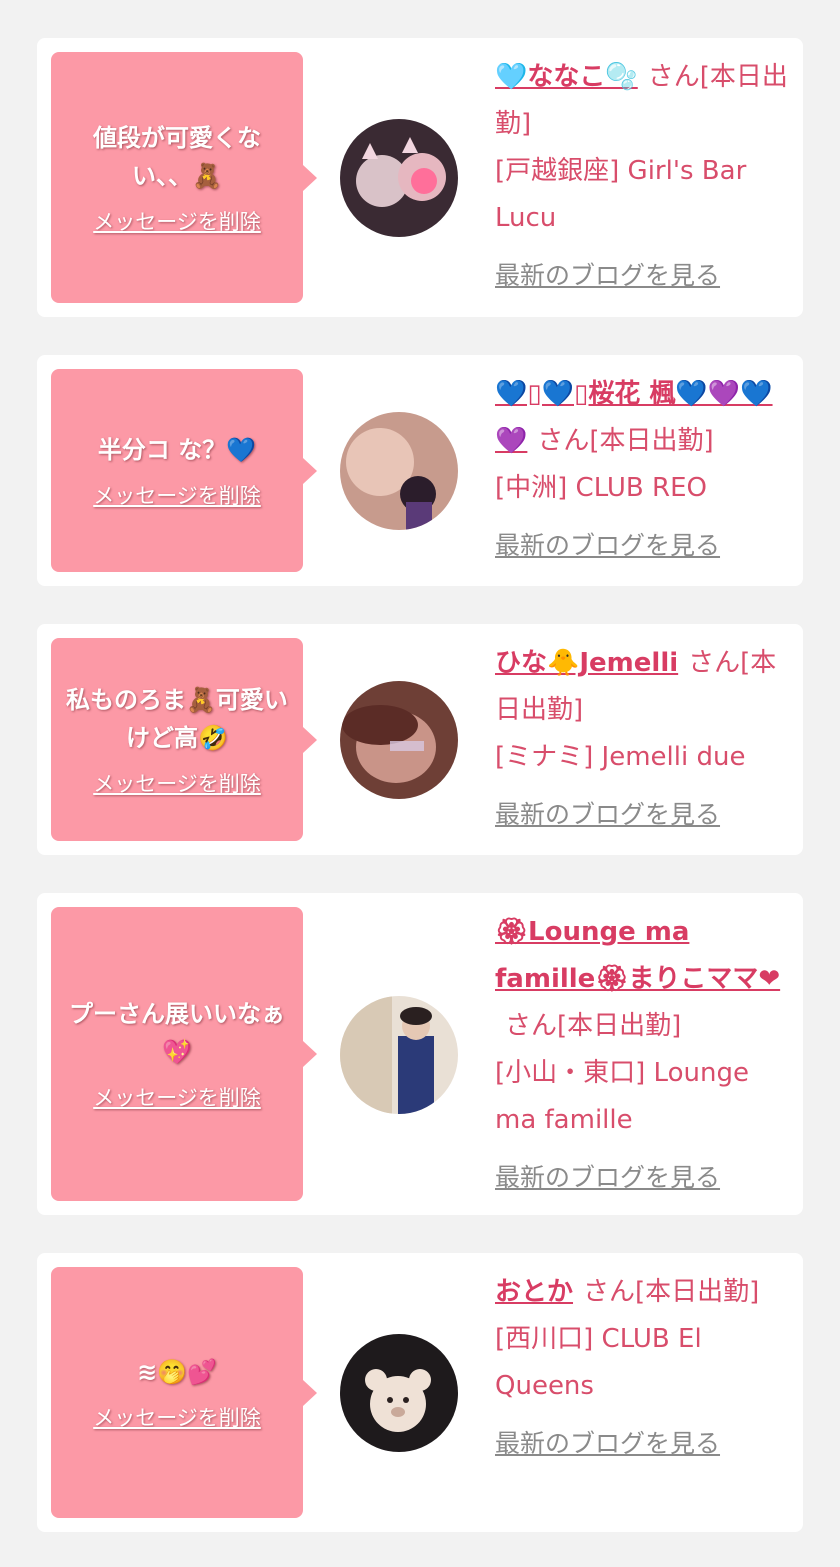  Describe the element at coordinates (621, 194) in the screenshot. I see `shop-name: [戸越銀座] Girl's Bar Lucu` at that location.